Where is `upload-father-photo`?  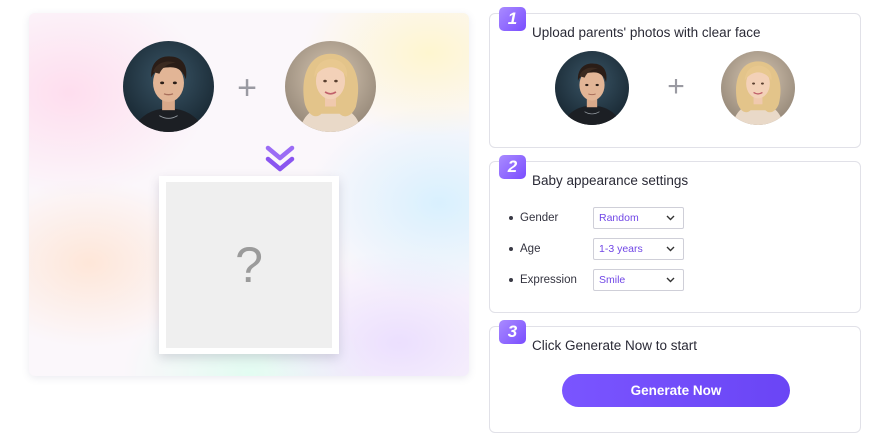 upload-father-photo is located at coordinates (592, 88).